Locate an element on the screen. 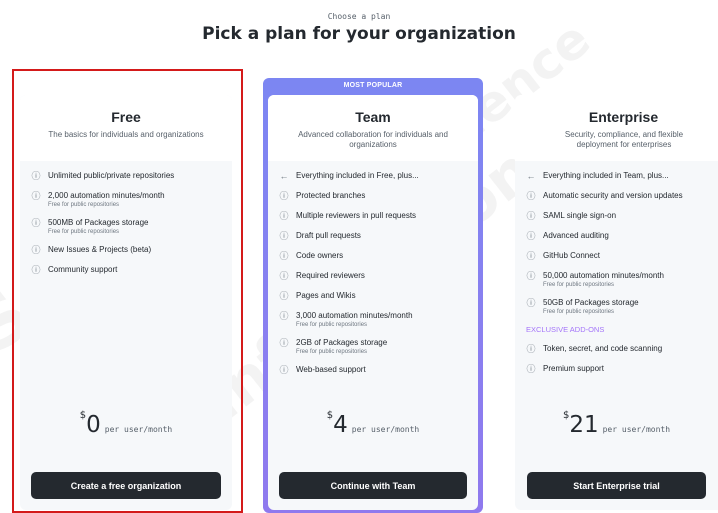 This screenshot has height=513, width=718. addon-item: ⓘ Token, secret, and code scanning is located at coordinates (616, 349).